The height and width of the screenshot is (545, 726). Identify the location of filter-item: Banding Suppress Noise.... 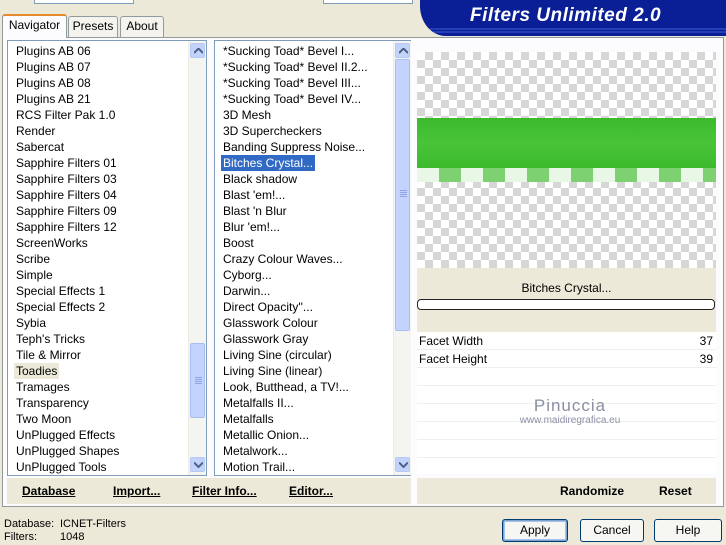
(294, 147).